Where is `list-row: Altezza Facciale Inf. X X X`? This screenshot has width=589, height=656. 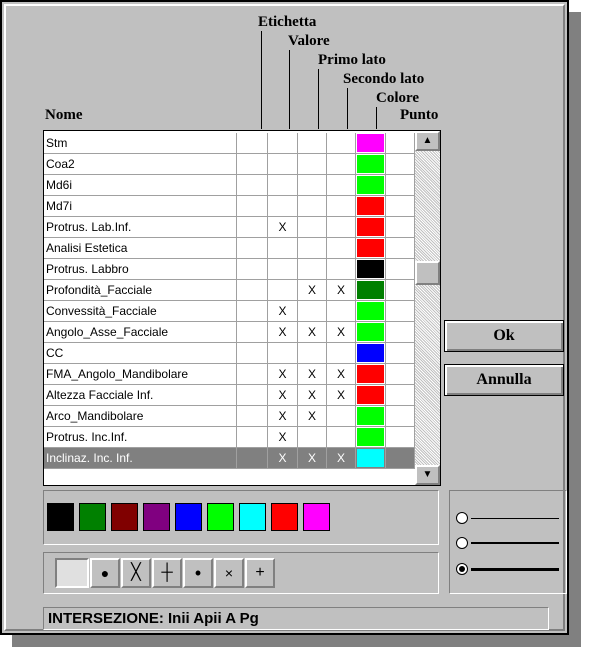 list-row: Altezza Facciale Inf. X X X is located at coordinates (229, 395).